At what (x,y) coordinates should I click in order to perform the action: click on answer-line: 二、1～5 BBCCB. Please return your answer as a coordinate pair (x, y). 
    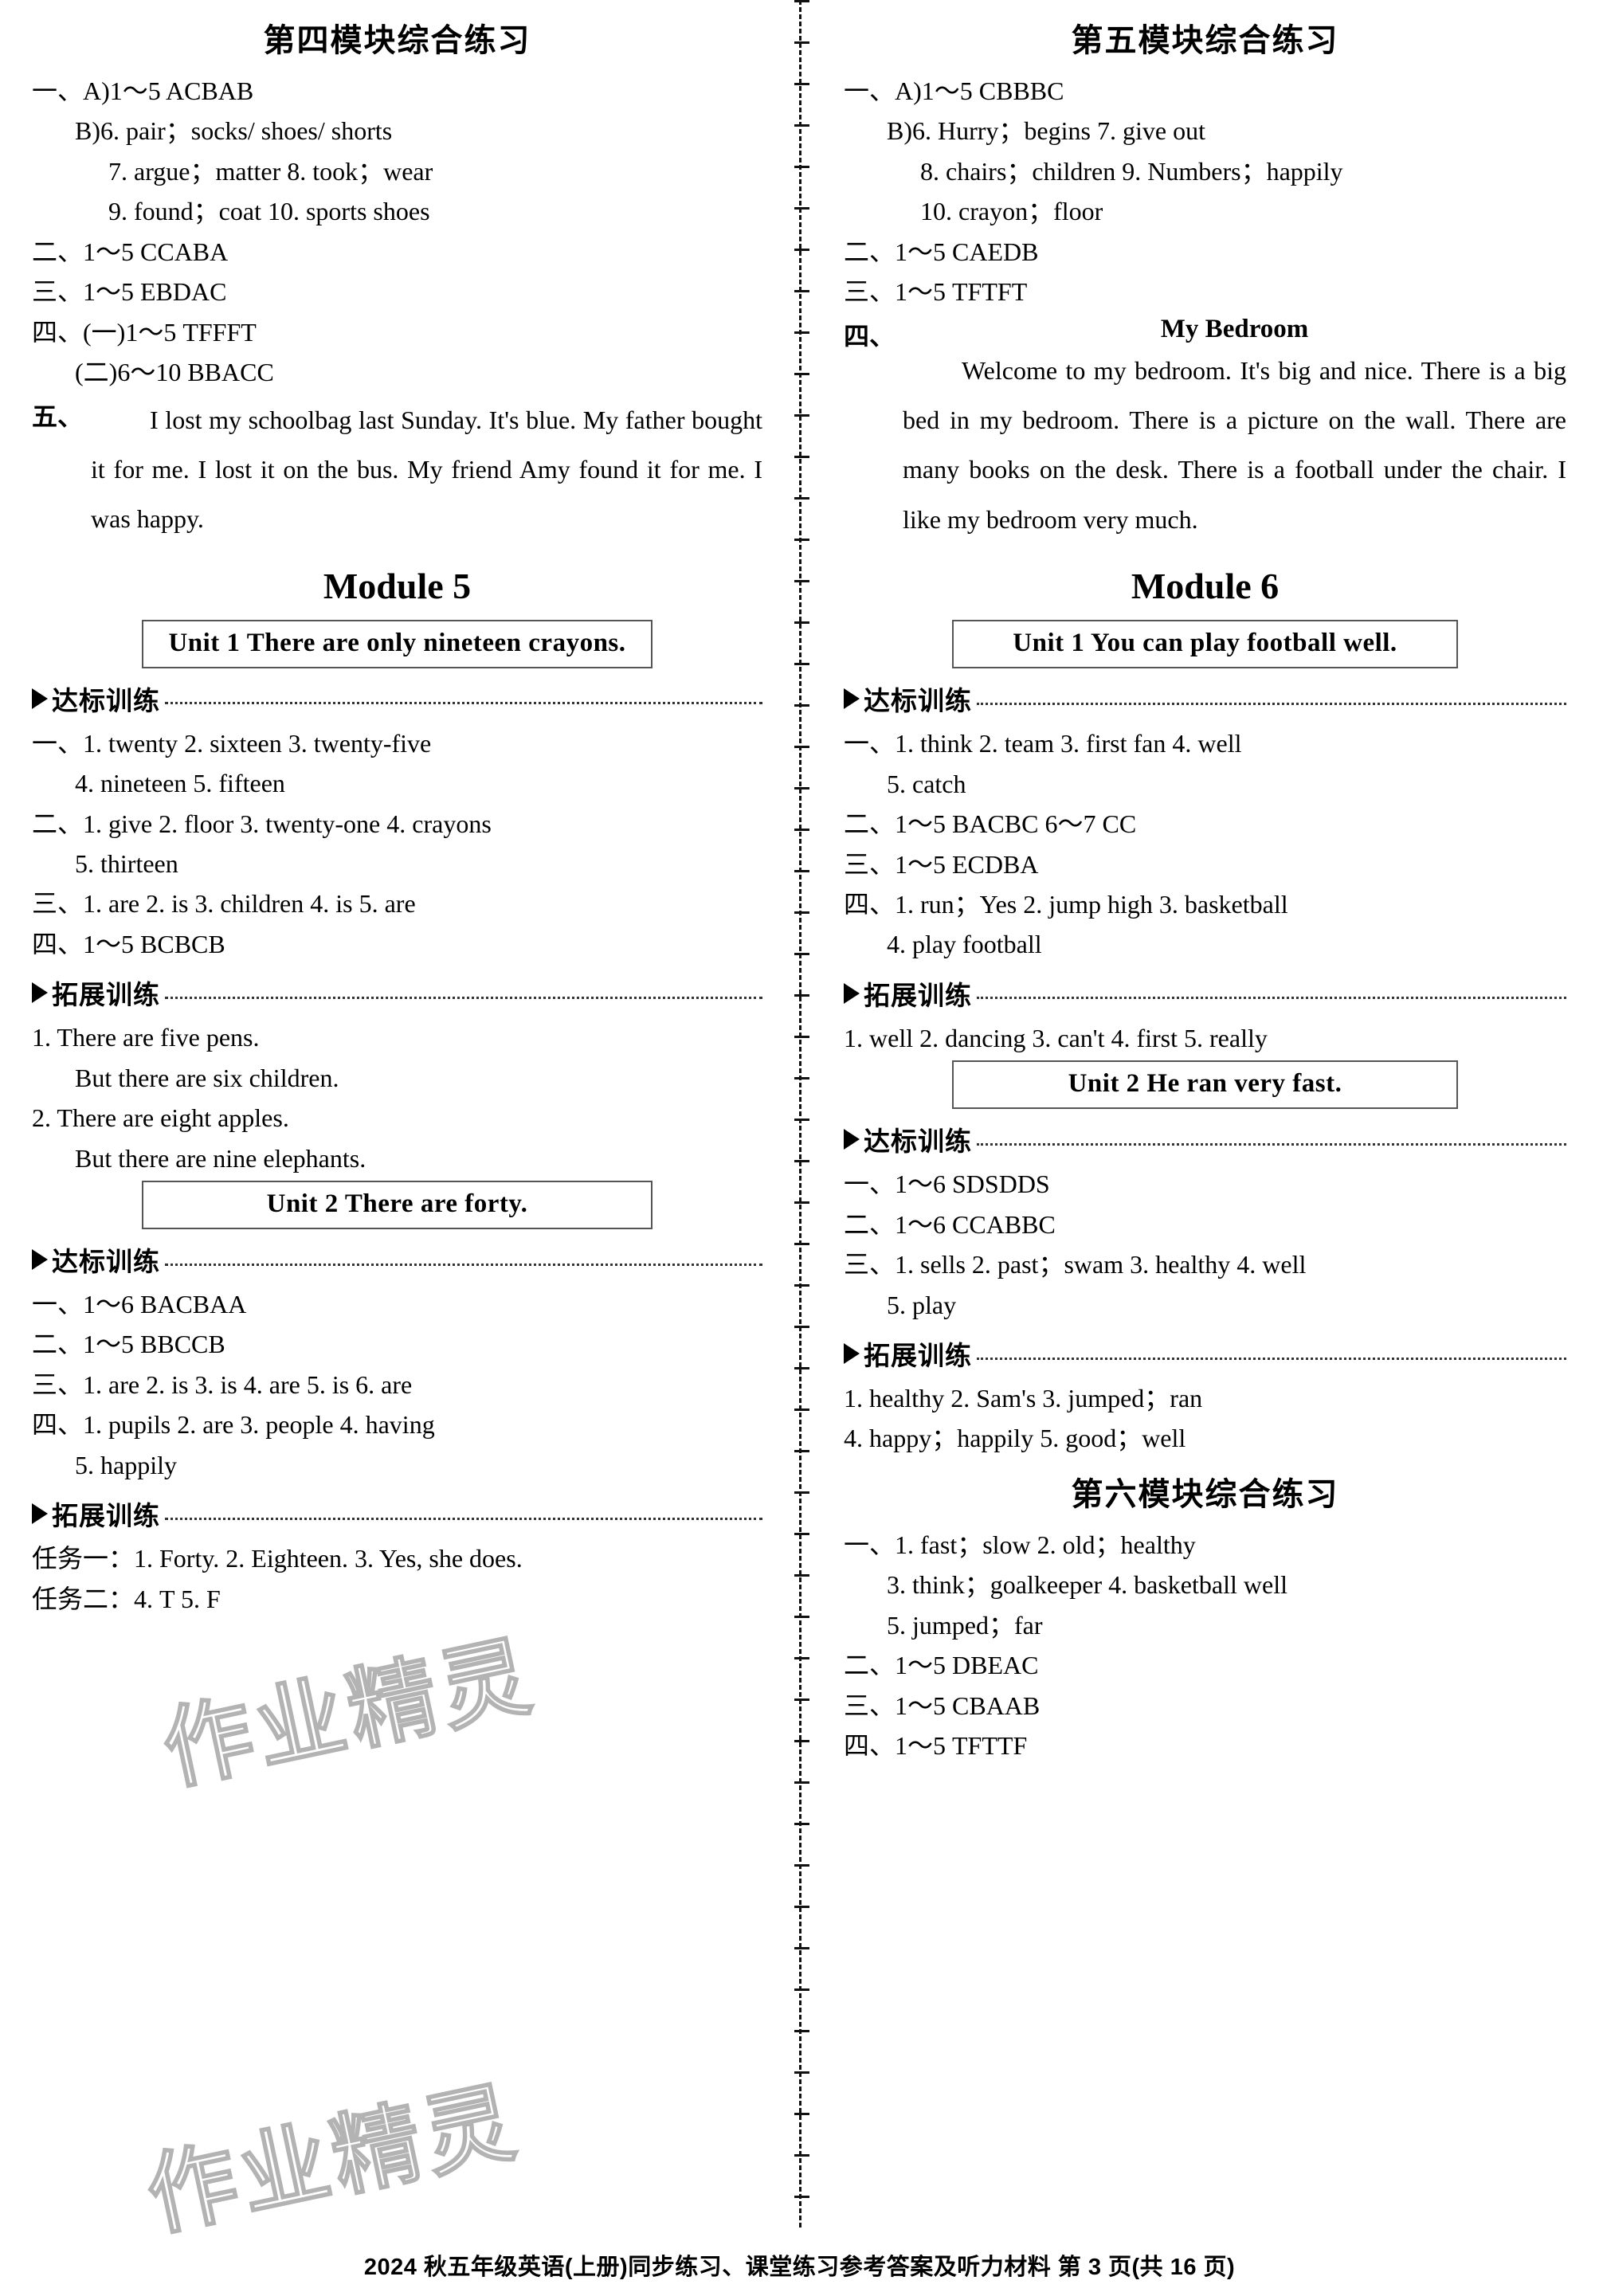
    Looking at the image, I should click on (128, 1345).